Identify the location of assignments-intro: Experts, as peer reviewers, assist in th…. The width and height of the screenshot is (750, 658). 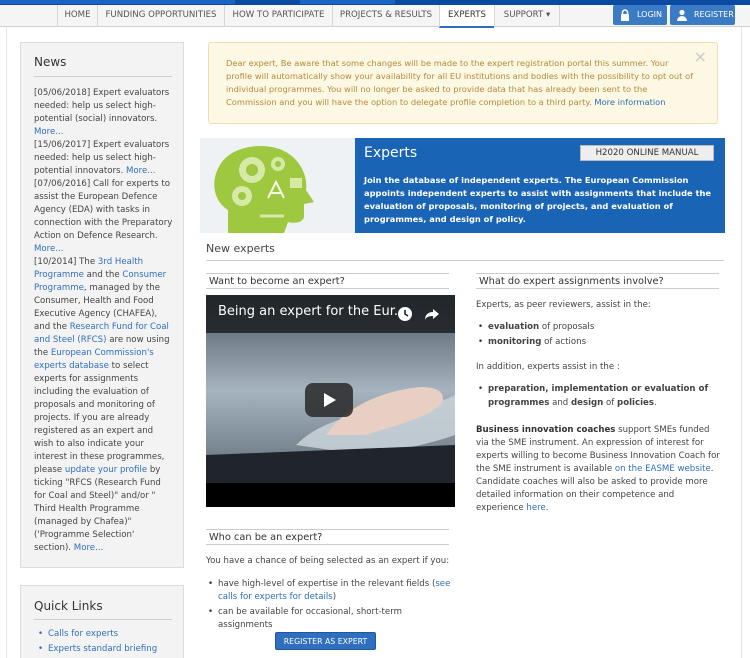
(563, 305).